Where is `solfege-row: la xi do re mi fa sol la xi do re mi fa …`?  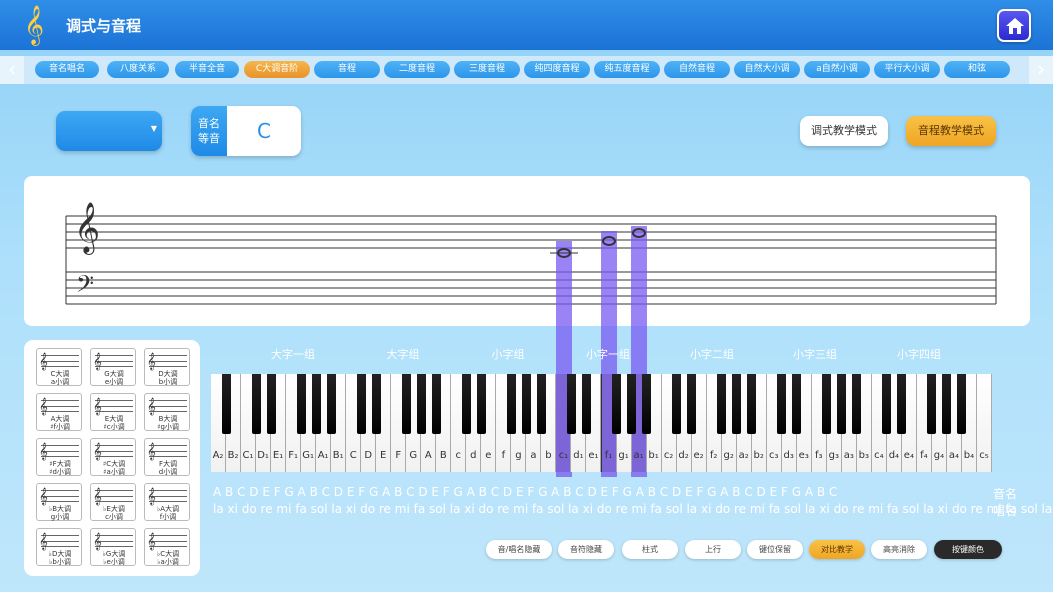
solfege-row: la xi do re mi fa sol la xi do re mi fa … is located at coordinates (633, 509).